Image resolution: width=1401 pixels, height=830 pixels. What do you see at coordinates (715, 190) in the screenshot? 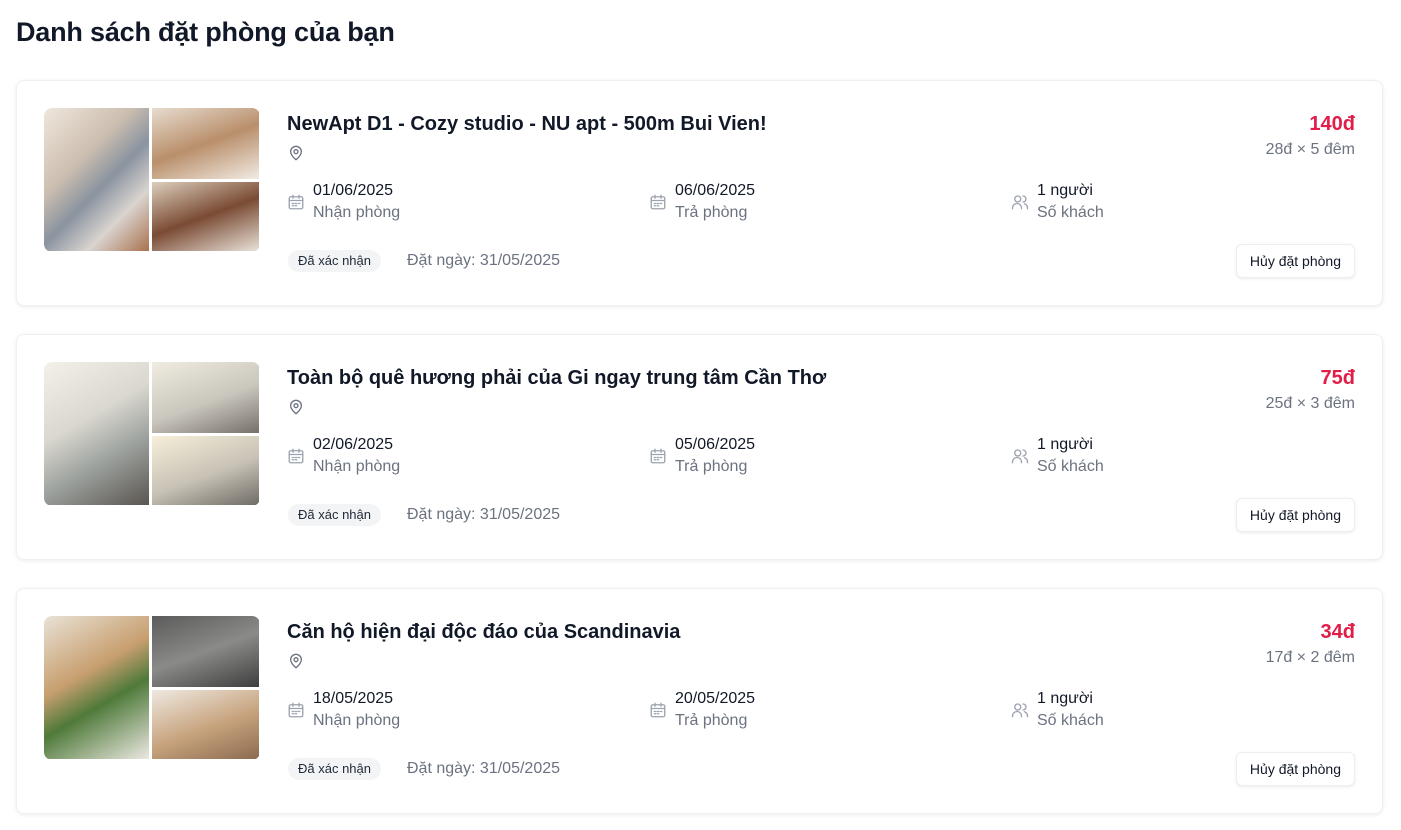
I see `checkout-date: 06/06/2025` at bounding box center [715, 190].